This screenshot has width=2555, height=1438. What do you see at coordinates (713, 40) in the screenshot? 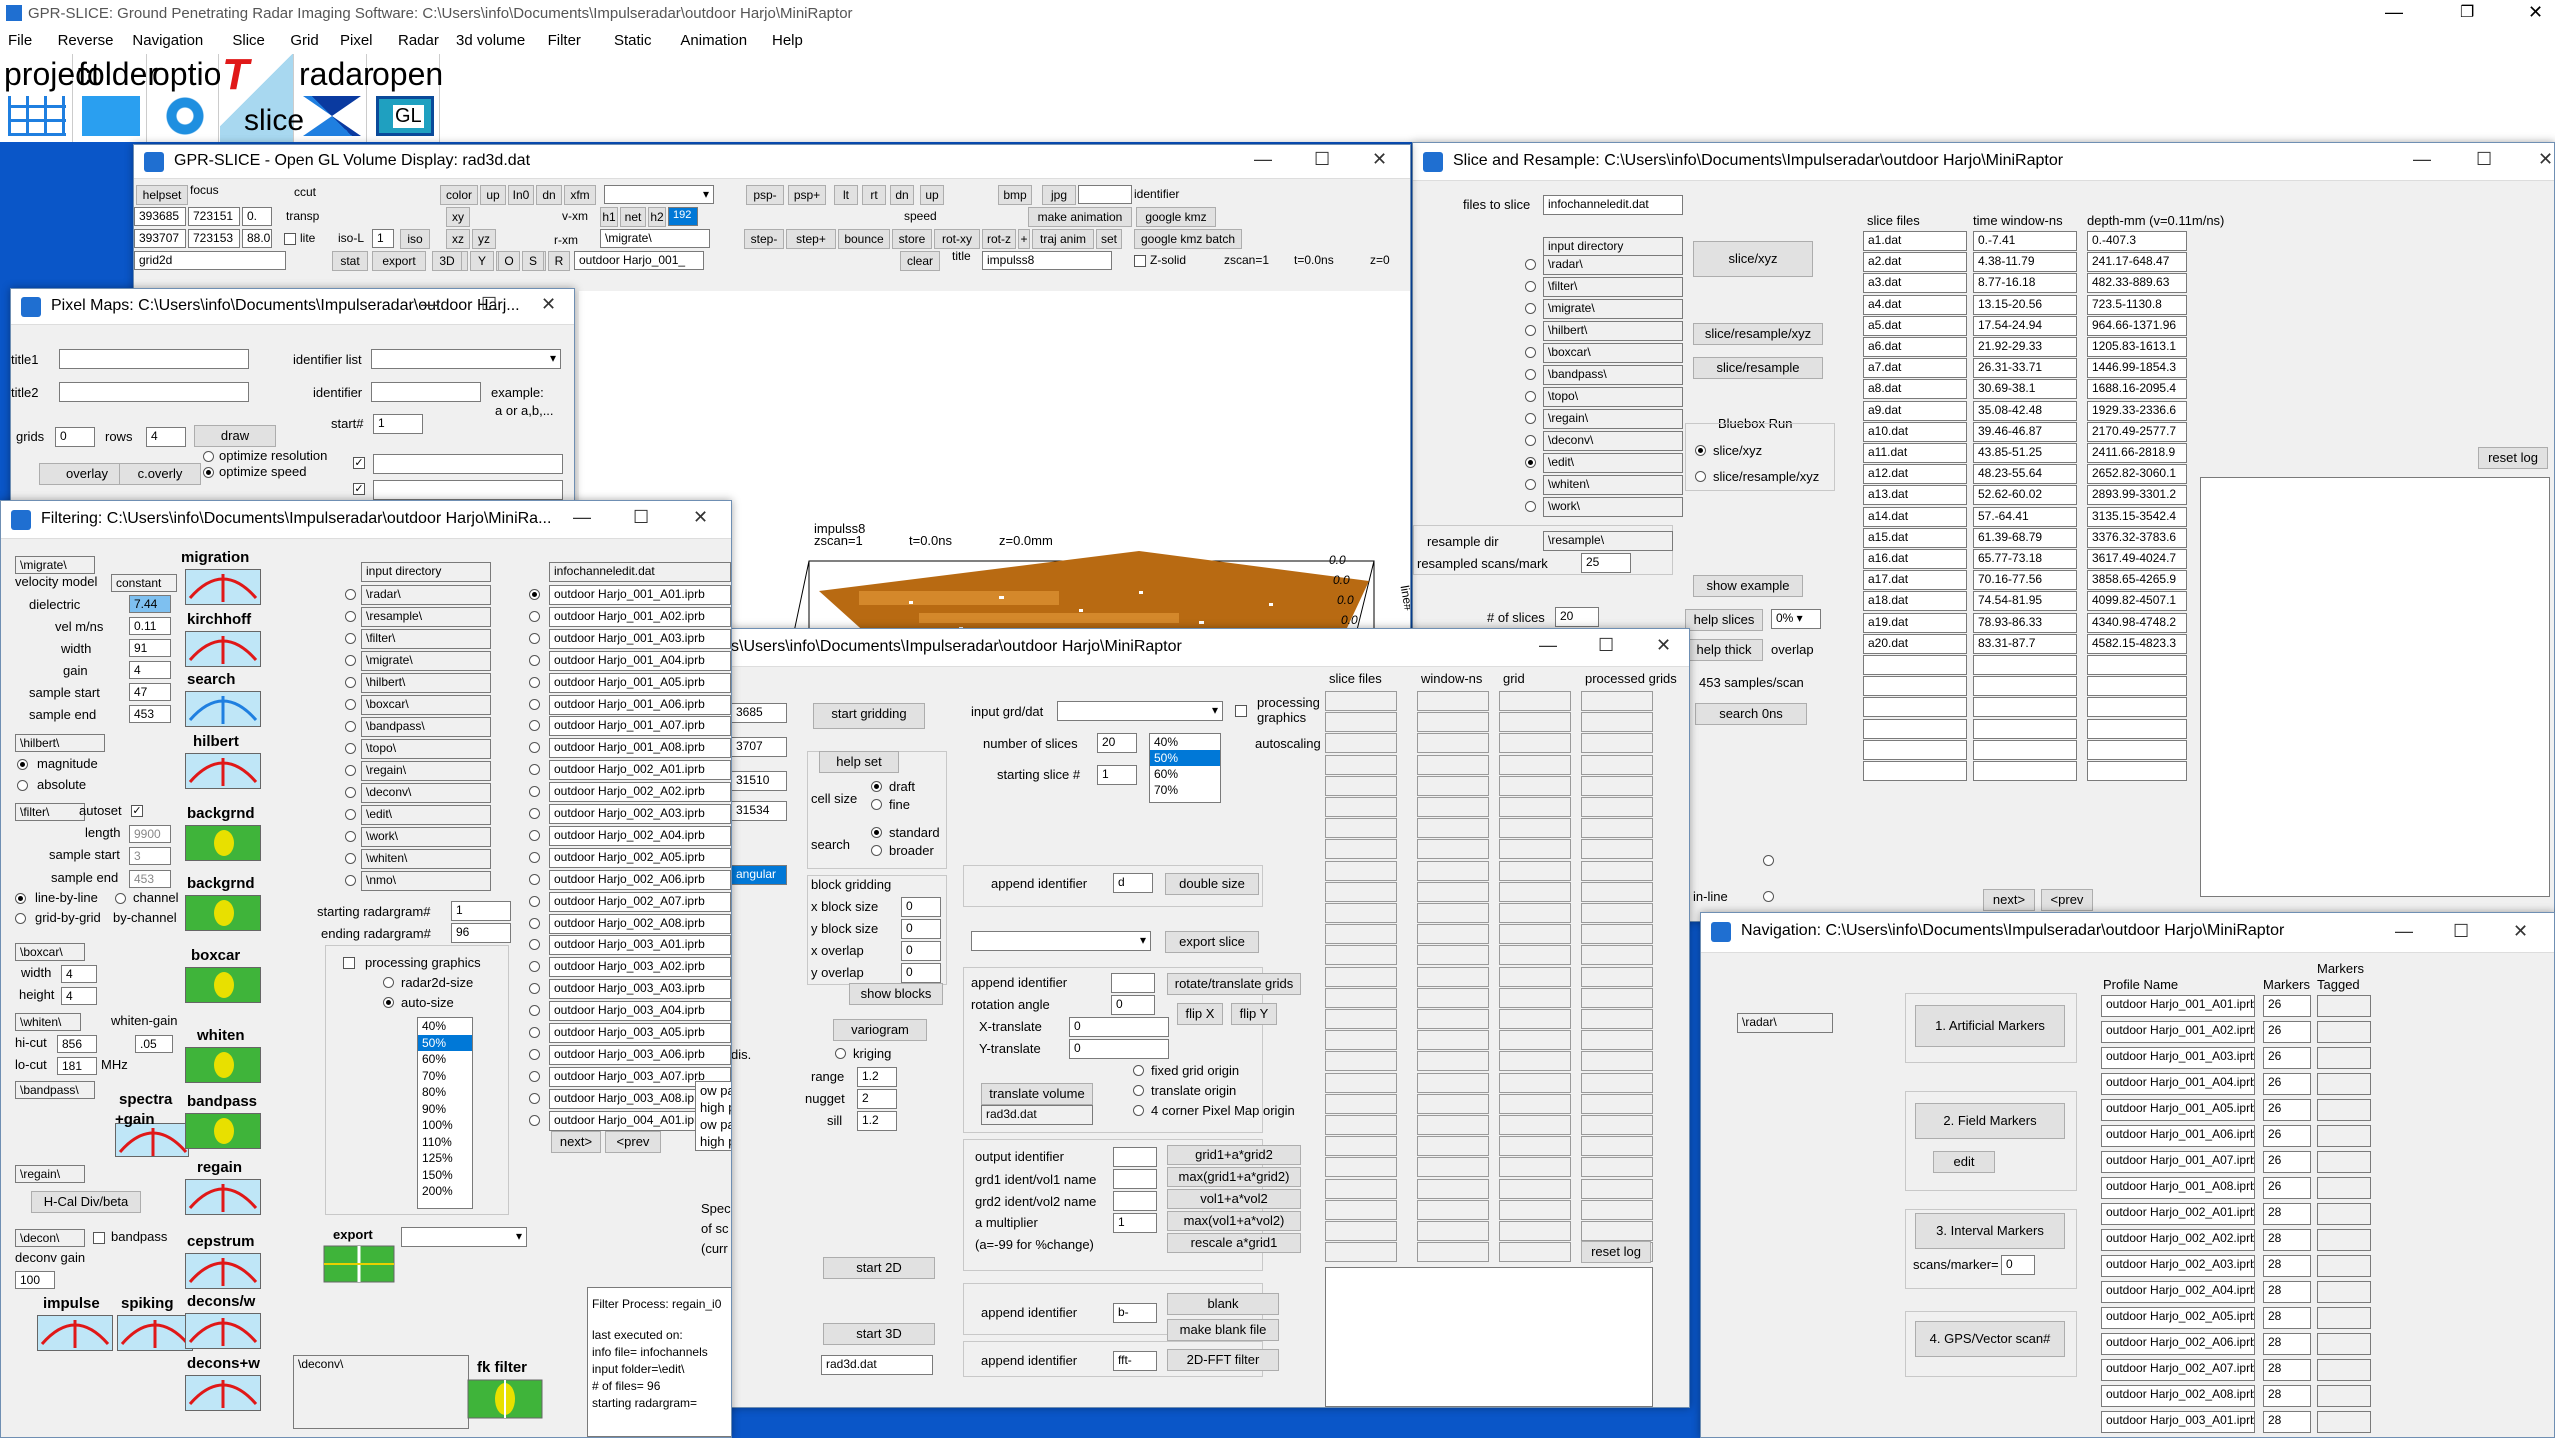
I see `menu-animation: Animation` at bounding box center [713, 40].